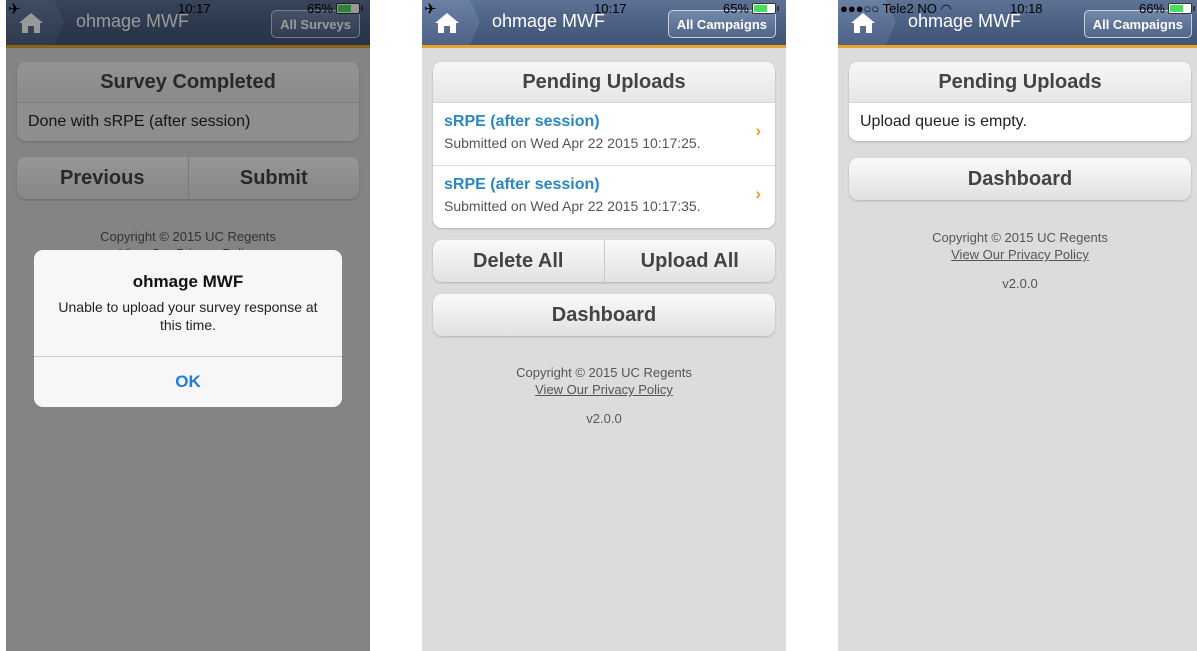 The width and height of the screenshot is (1197, 651). I want to click on battery-percent: 65%, so click(735, 8).